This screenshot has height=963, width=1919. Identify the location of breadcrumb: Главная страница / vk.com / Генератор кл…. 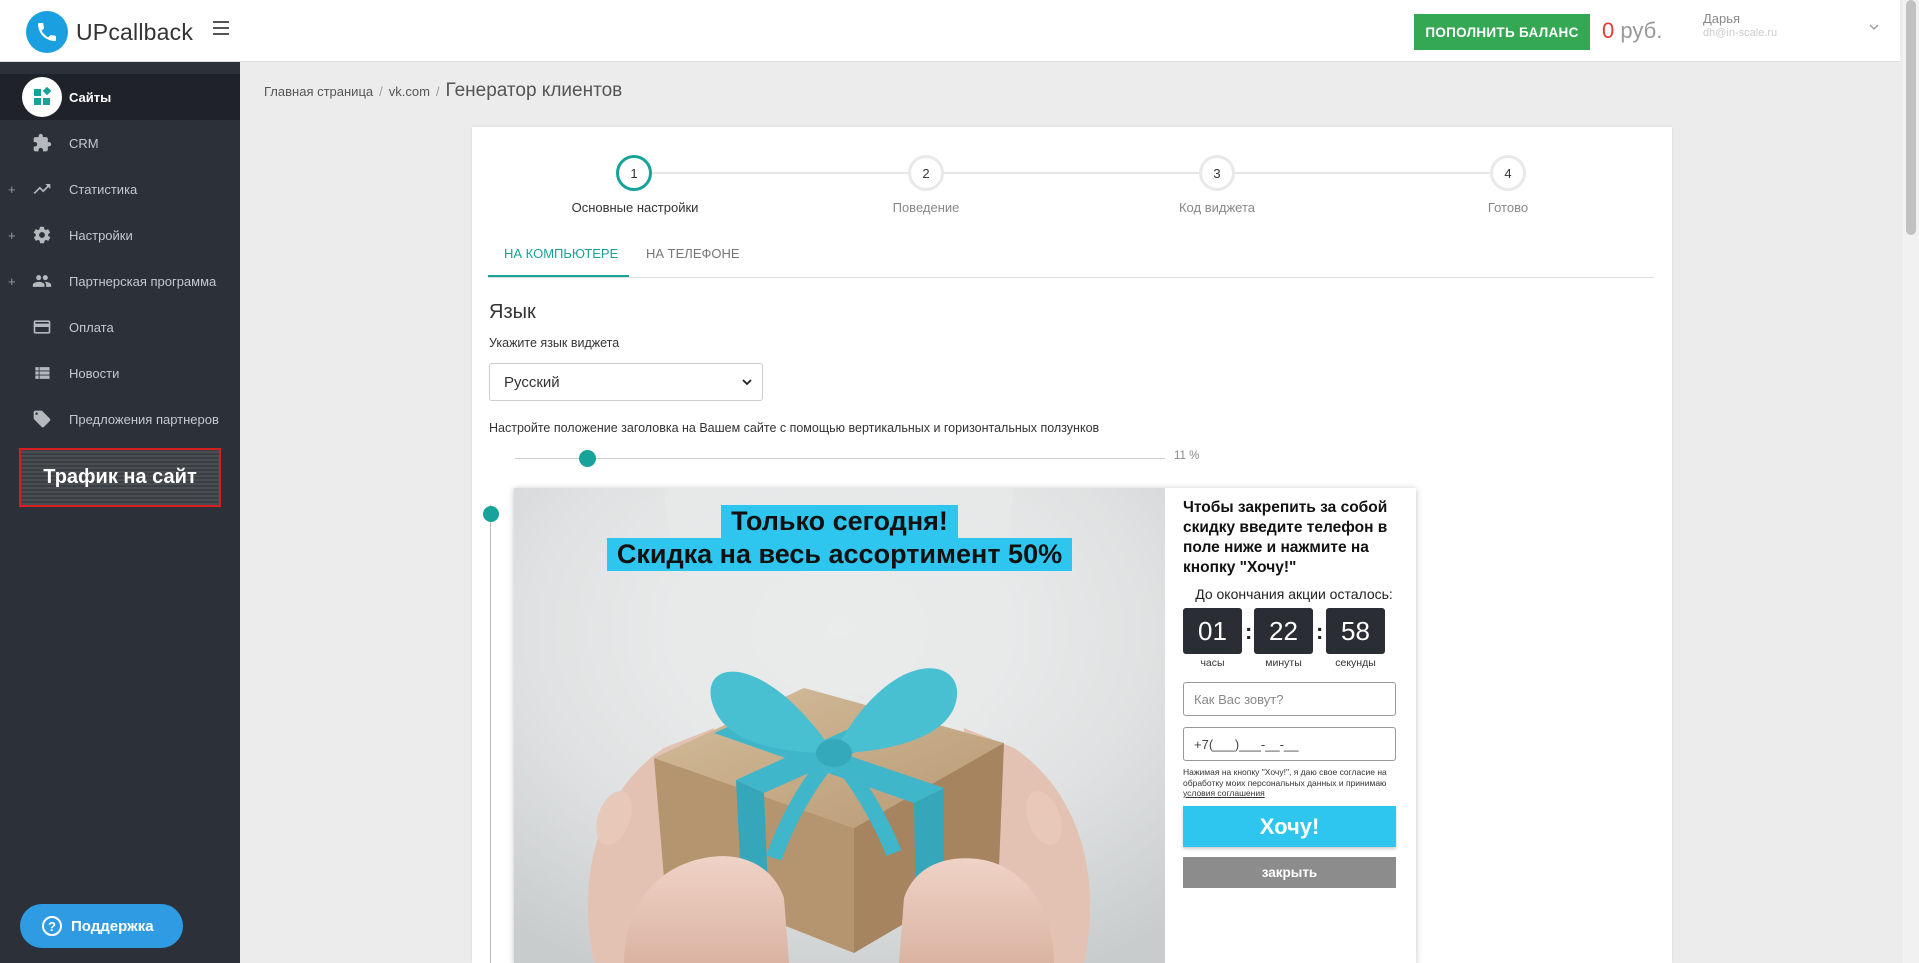
(443, 91).